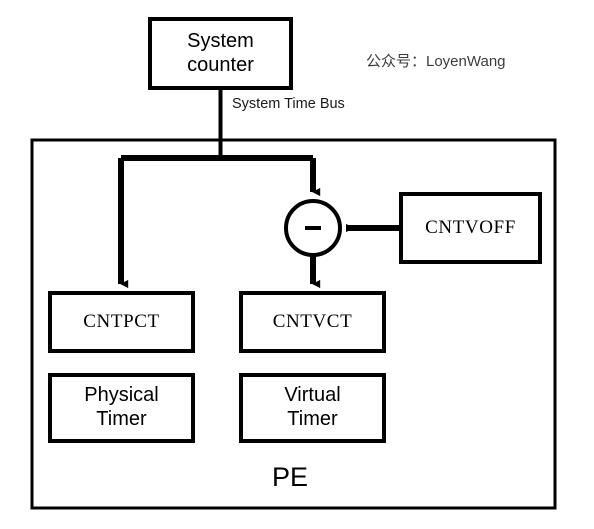 This screenshot has width=594, height=529. What do you see at coordinates (313, 228) in the screenshot?
I see `minus-icon` at bounding box center [313, 228].